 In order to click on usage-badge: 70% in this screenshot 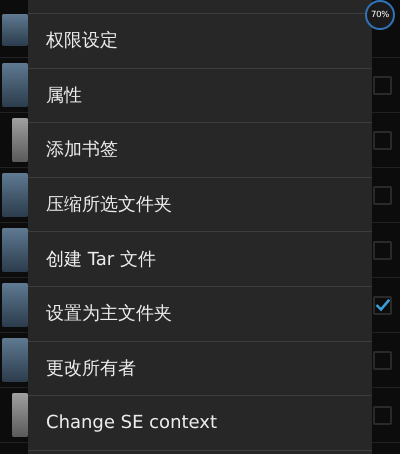, I will do `click(380, 15)`.